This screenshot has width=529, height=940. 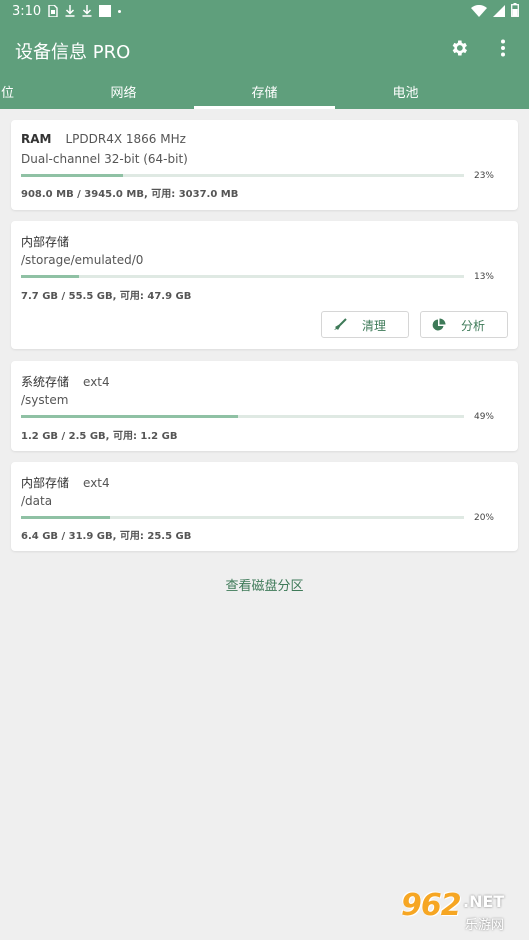 I want to click on clean-button: 清理, so click(x=365, y=324).